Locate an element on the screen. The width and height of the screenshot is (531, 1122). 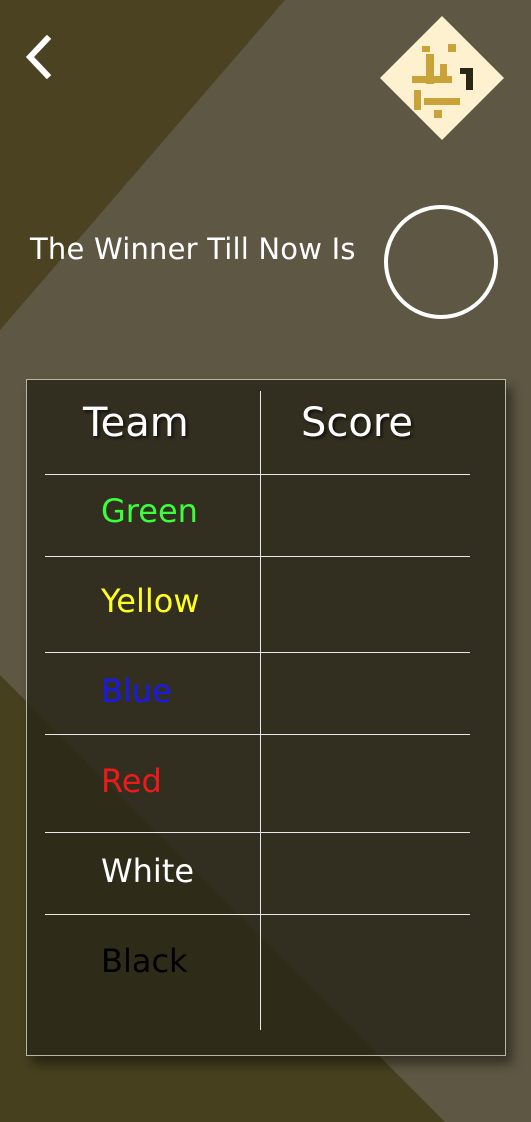
team-red-label: Red is located at coordinates (131, 781).